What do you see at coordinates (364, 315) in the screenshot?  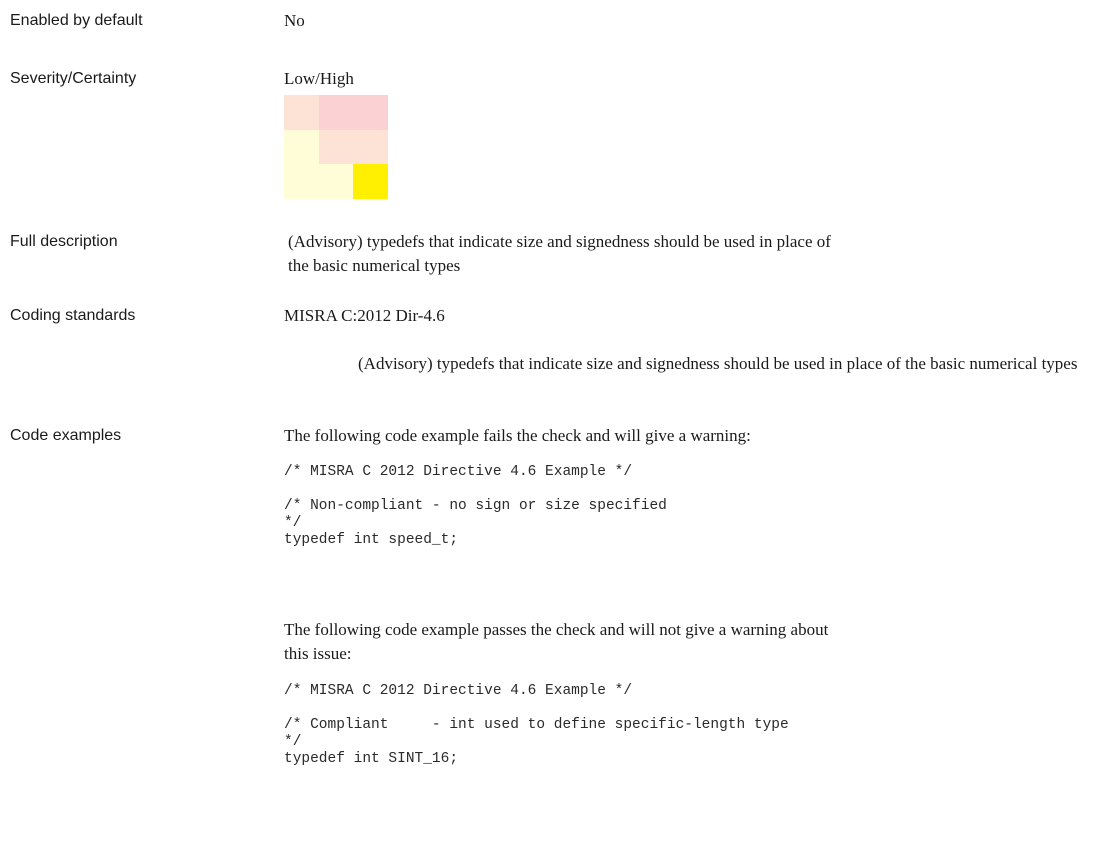 I see `coding-standard-name: MISRA C:2012 Dir-4.6` at bounding box center [364, 315].